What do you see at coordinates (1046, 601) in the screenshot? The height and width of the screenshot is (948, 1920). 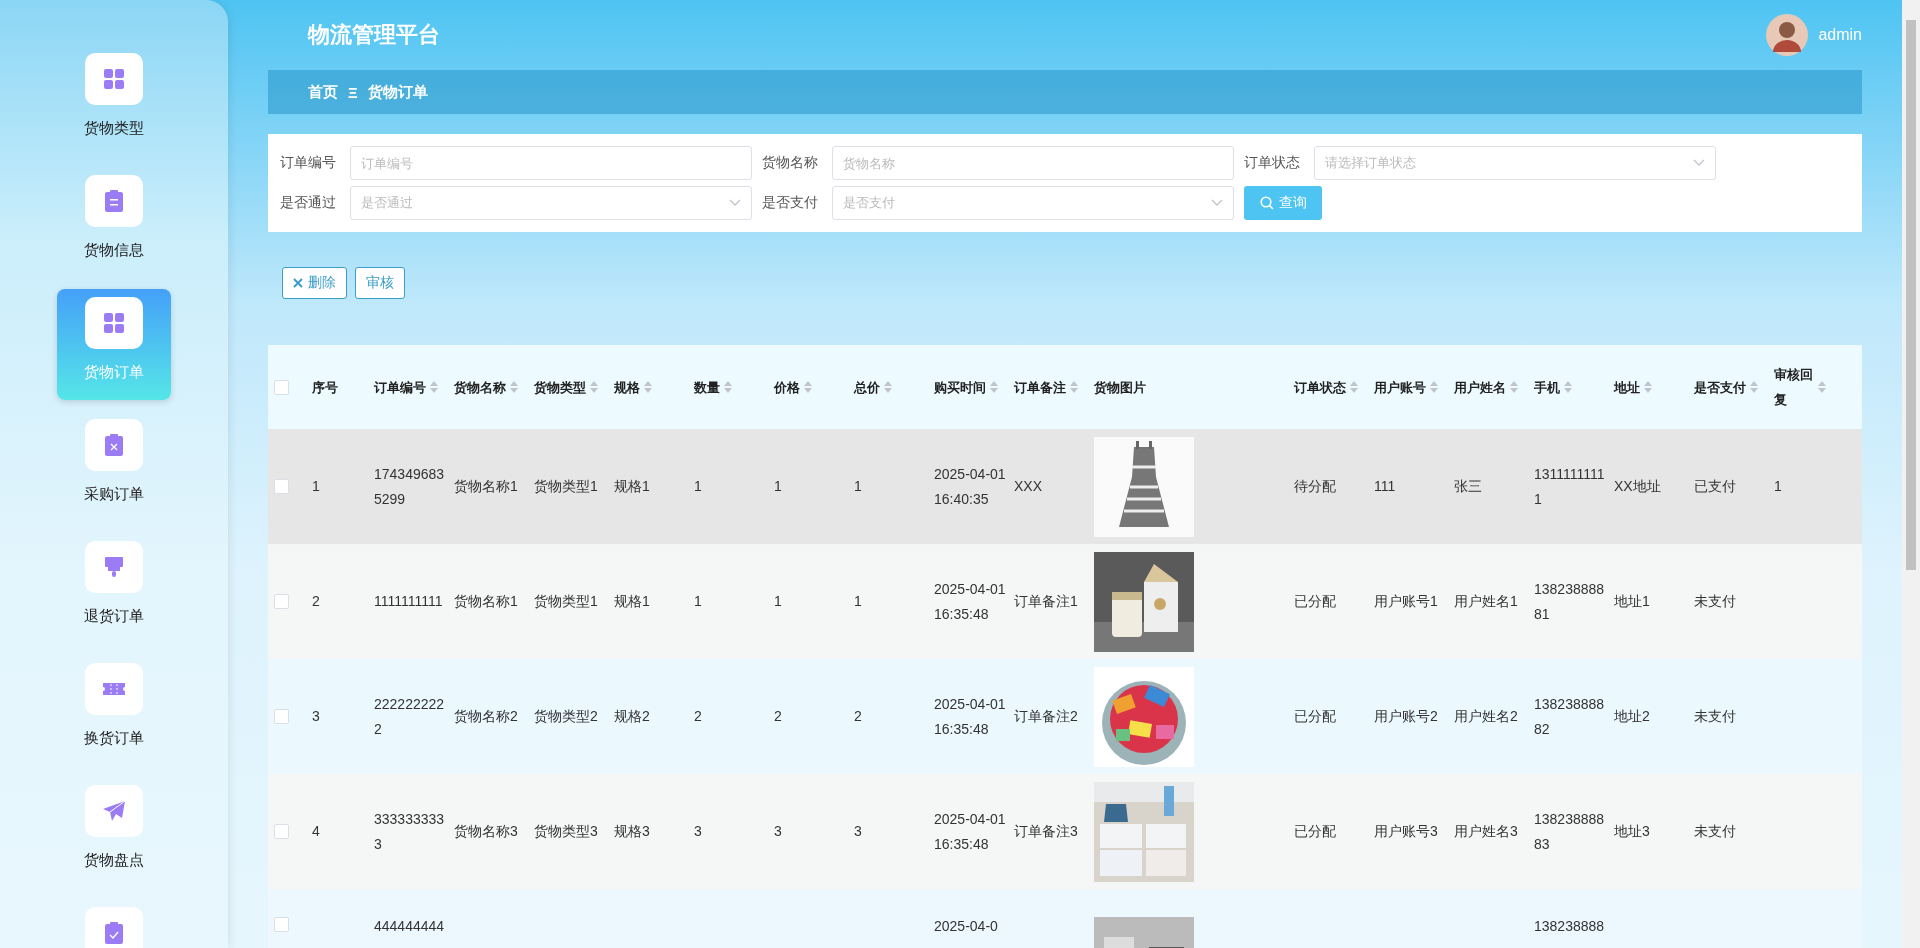 I see `table-cell-text: 订单备注1` at bounding box center [1046, 601].